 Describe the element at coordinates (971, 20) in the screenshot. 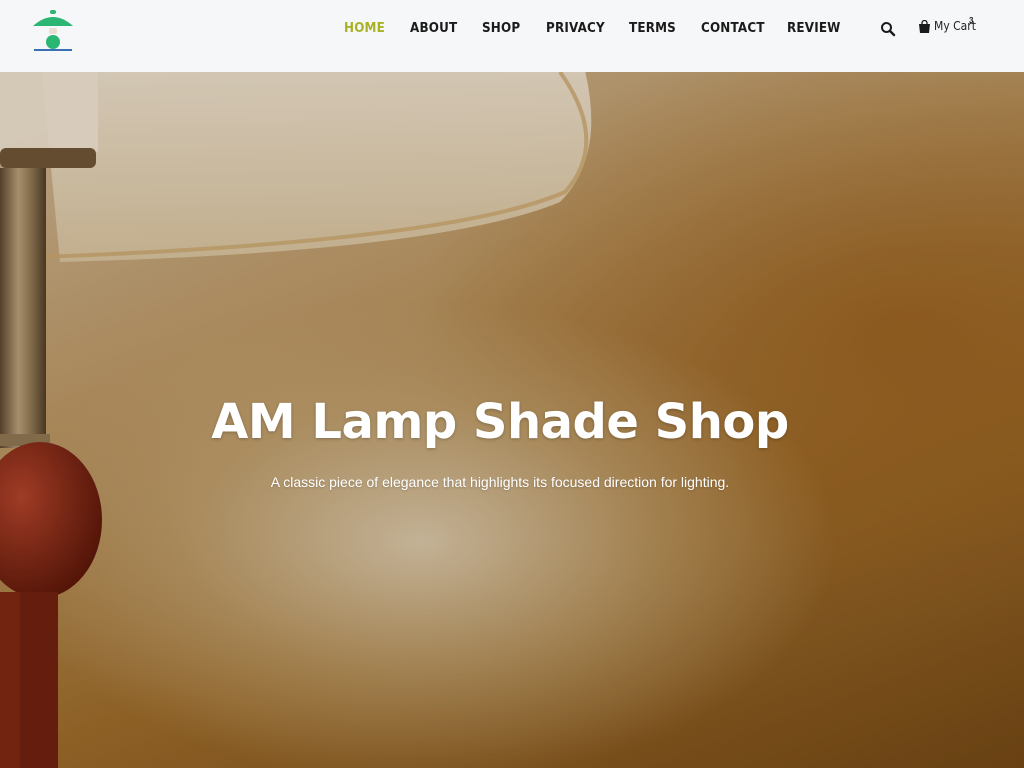

I see `cart-count-badge: 3` at that location.